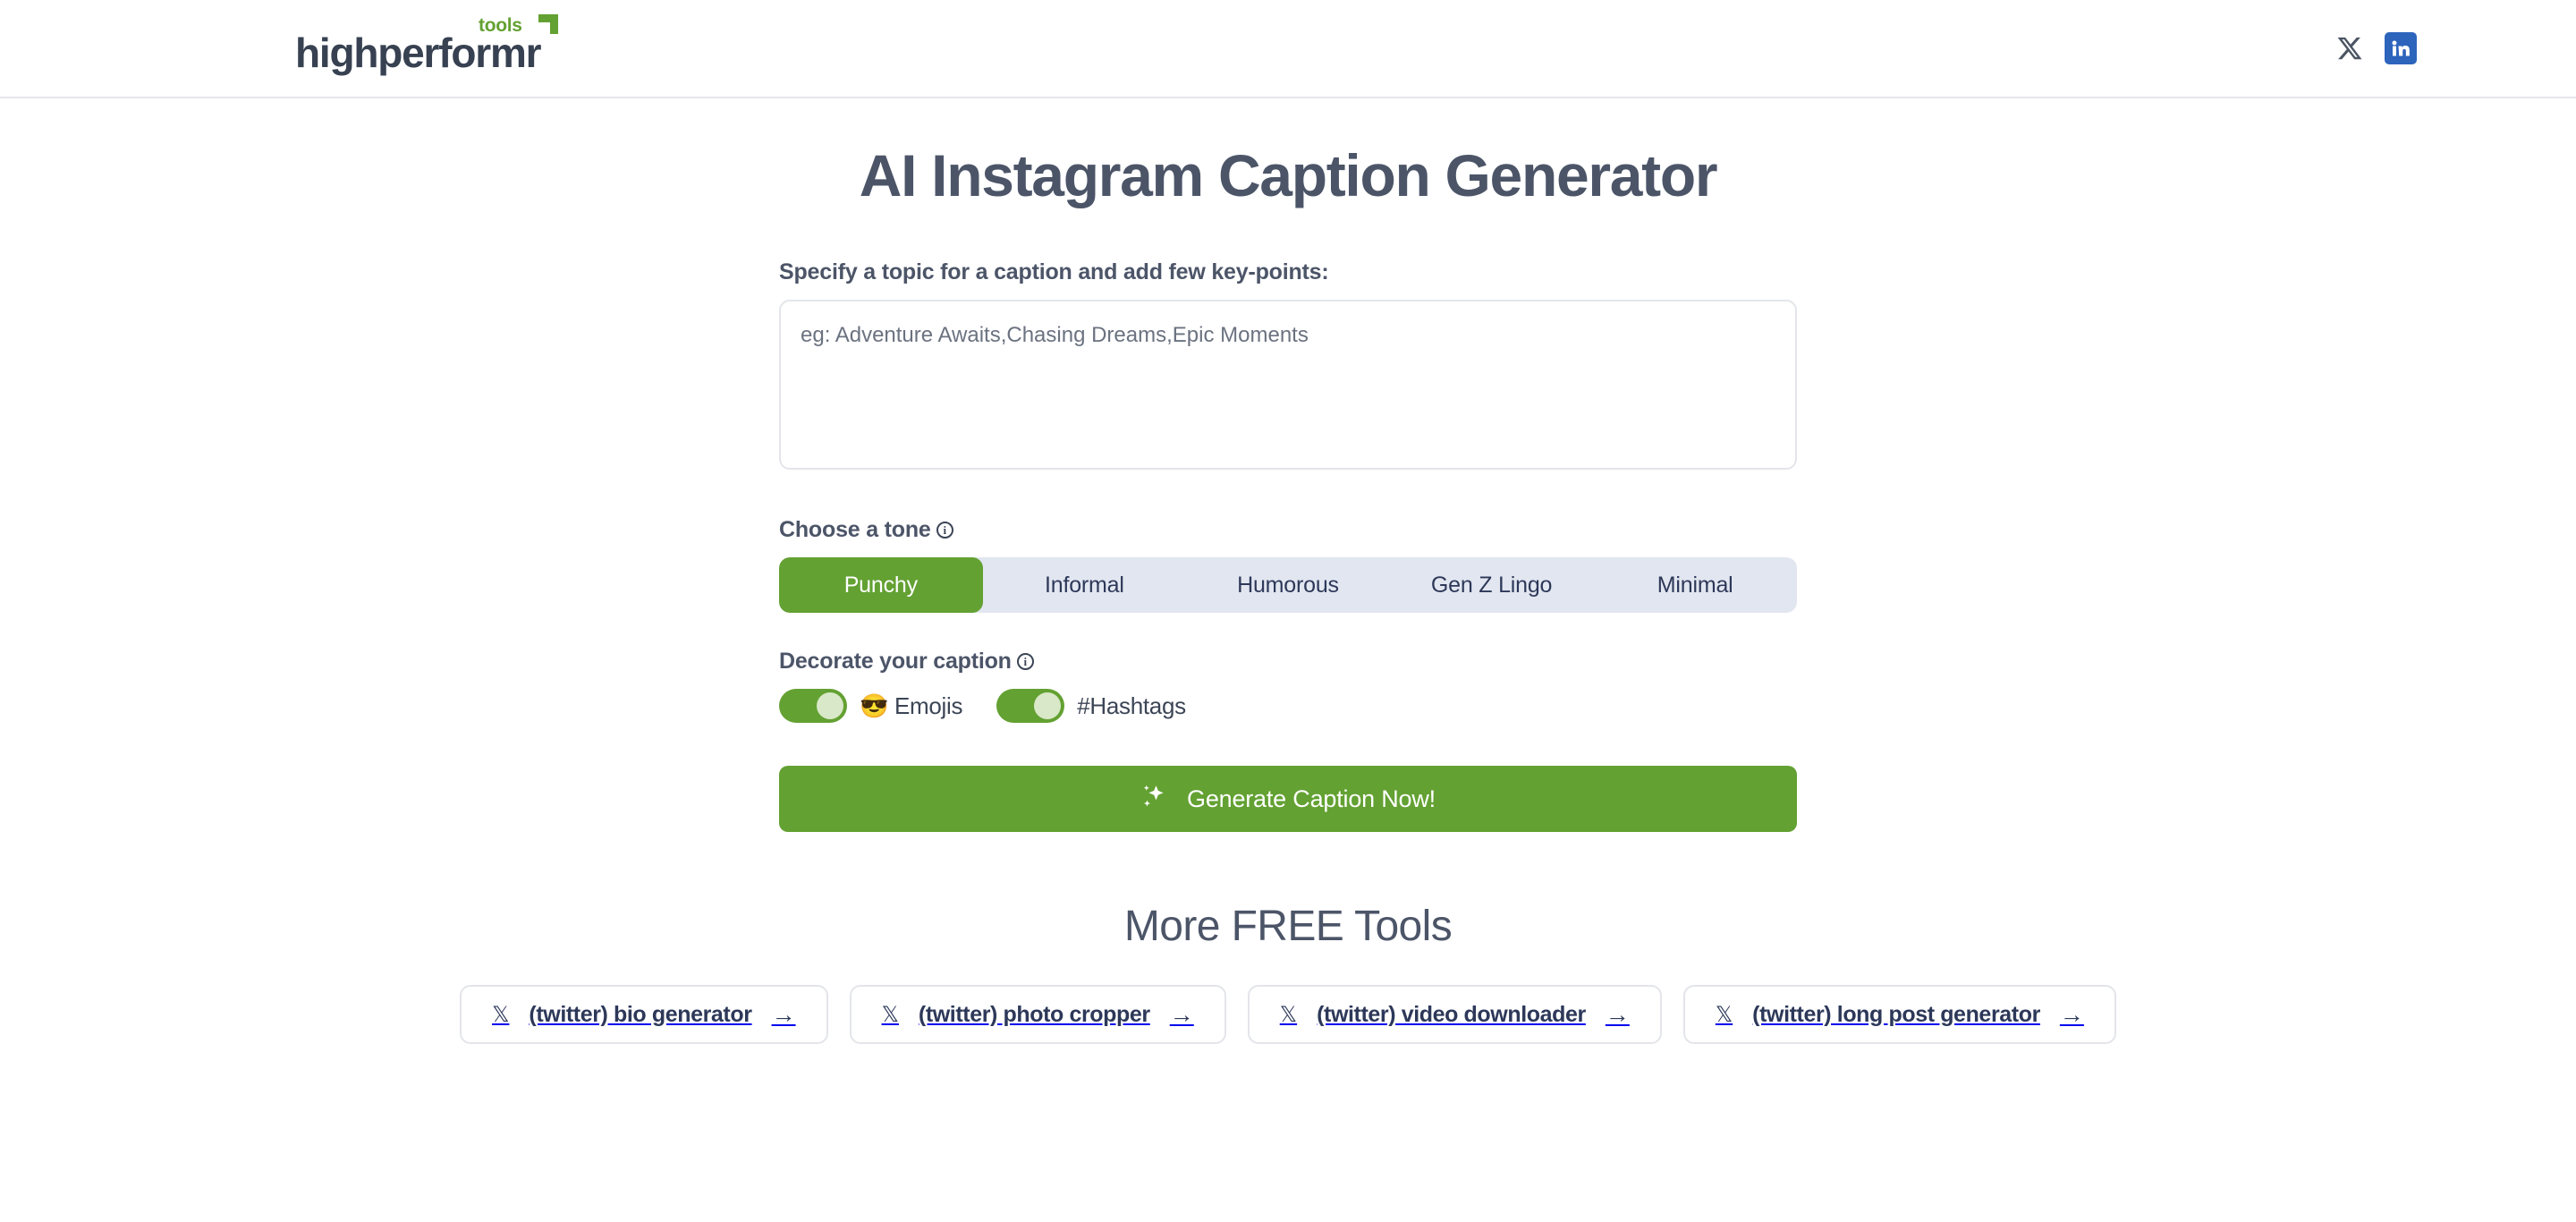  I want to click on tool-chip-photo-cropper: 𝕏 (twitter) photo cropper →, so click(1037, 1014).